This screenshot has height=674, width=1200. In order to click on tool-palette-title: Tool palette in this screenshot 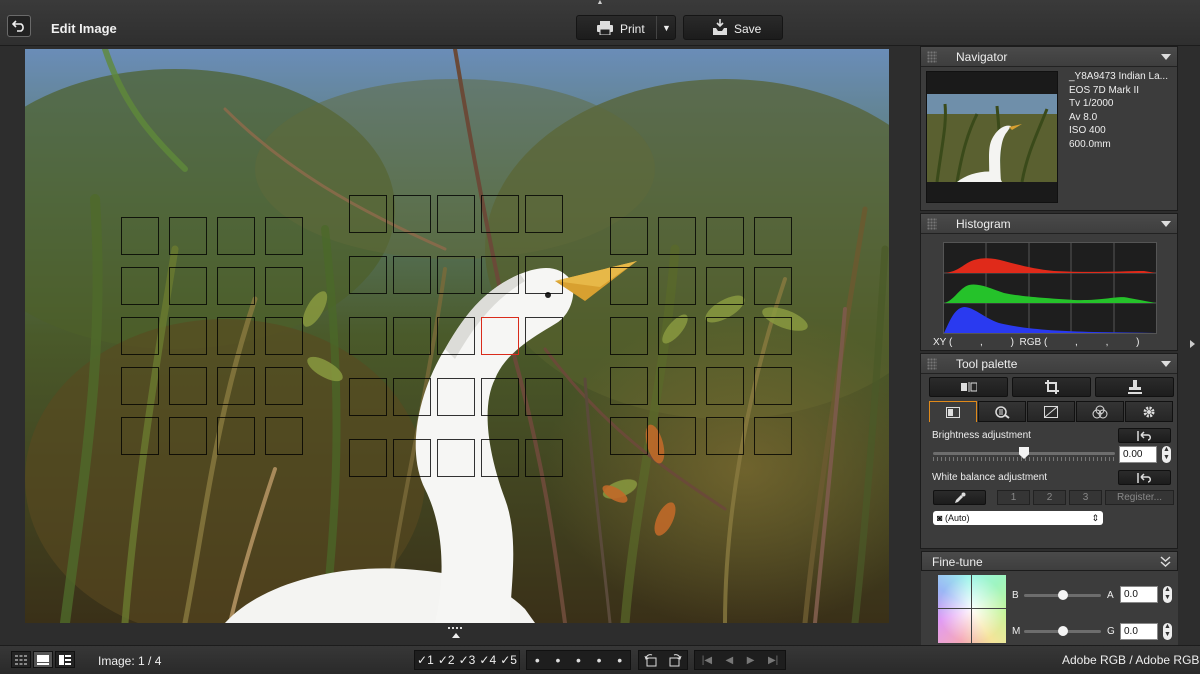, I will do `click(987, 364)`.